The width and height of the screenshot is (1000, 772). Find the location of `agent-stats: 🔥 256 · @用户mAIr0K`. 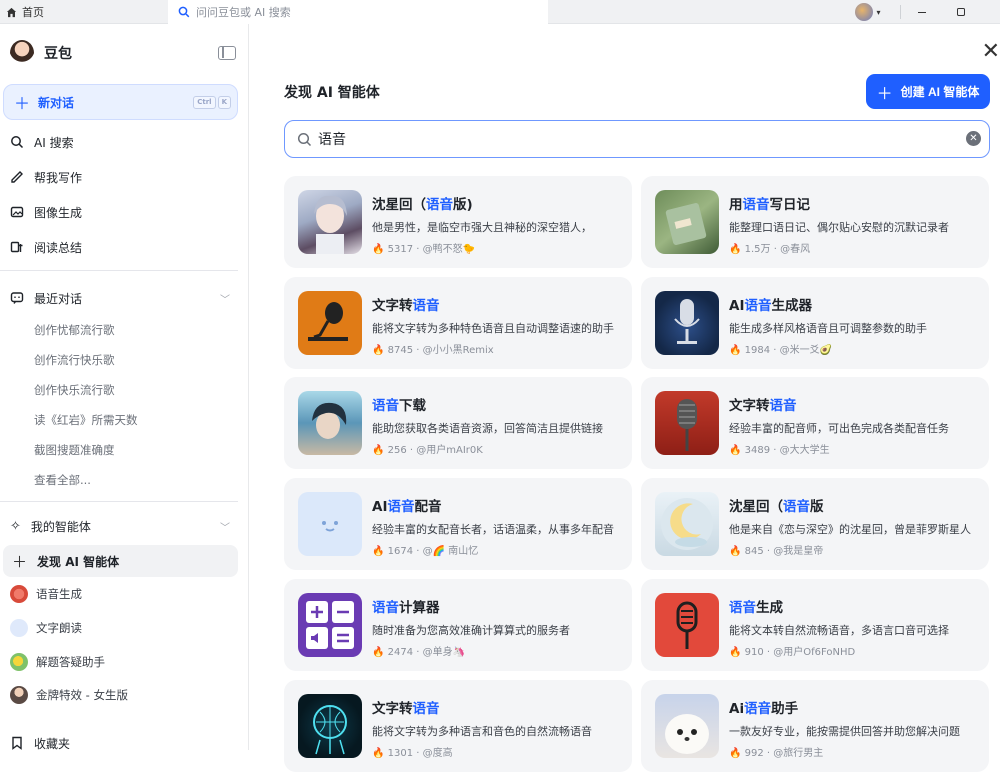

agent-stats: 🔥 256 · @用户mAIr0K is located at coordinates (427, 450).